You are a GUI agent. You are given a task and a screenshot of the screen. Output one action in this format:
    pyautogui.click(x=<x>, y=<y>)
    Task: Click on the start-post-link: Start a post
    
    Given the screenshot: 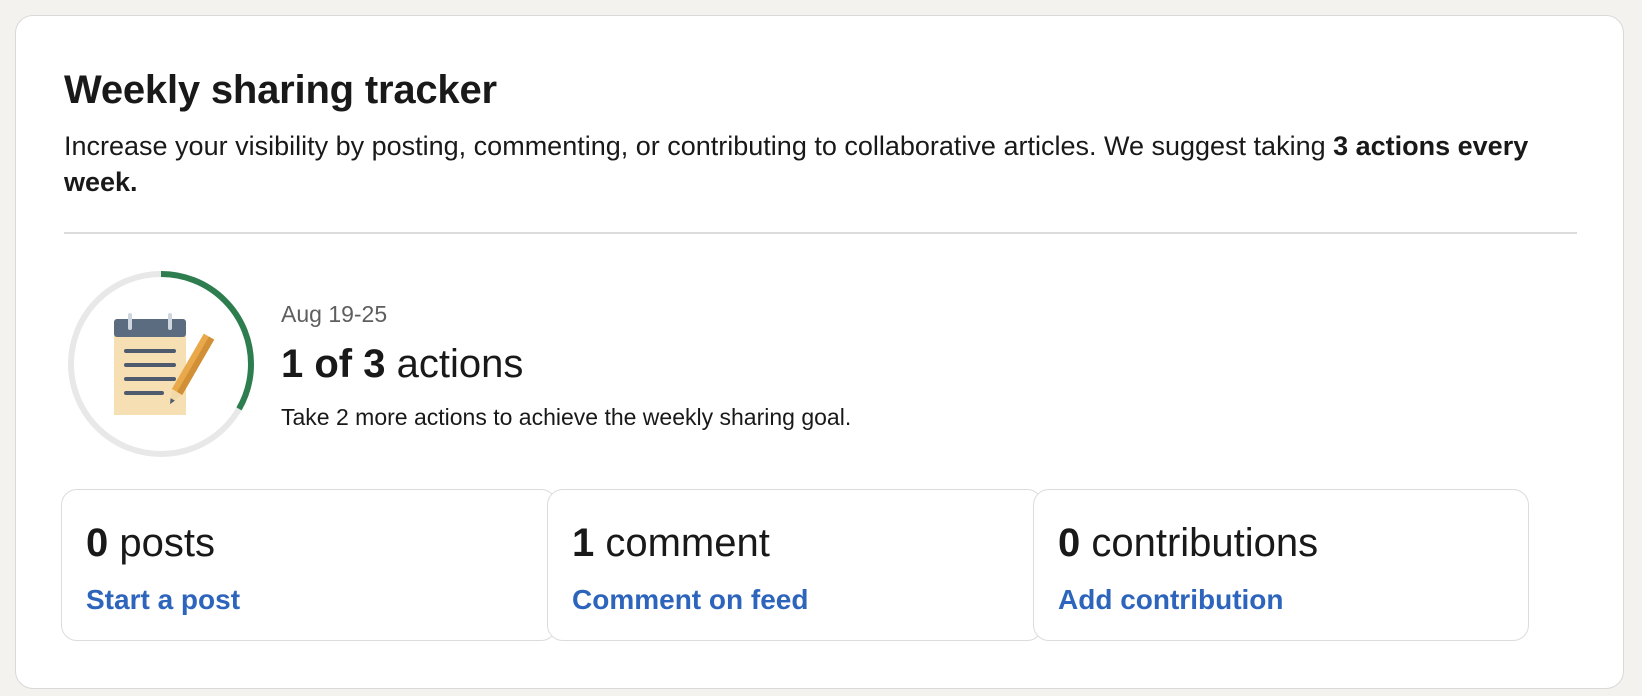 What is the action you would take?
    pyautogui.click(x=163, y=600)
    